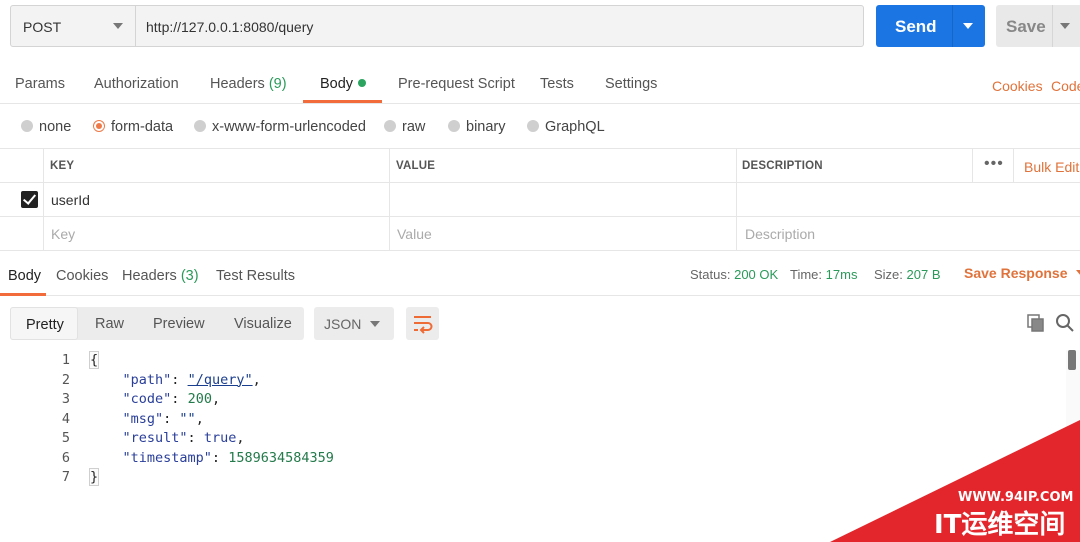 The height and width of the screenshot is (542, 1080). What do you see at coordinates (136, 84) in the screenshot?
I see `tab-authorization: Authorization` at bounding box center [136, 84].